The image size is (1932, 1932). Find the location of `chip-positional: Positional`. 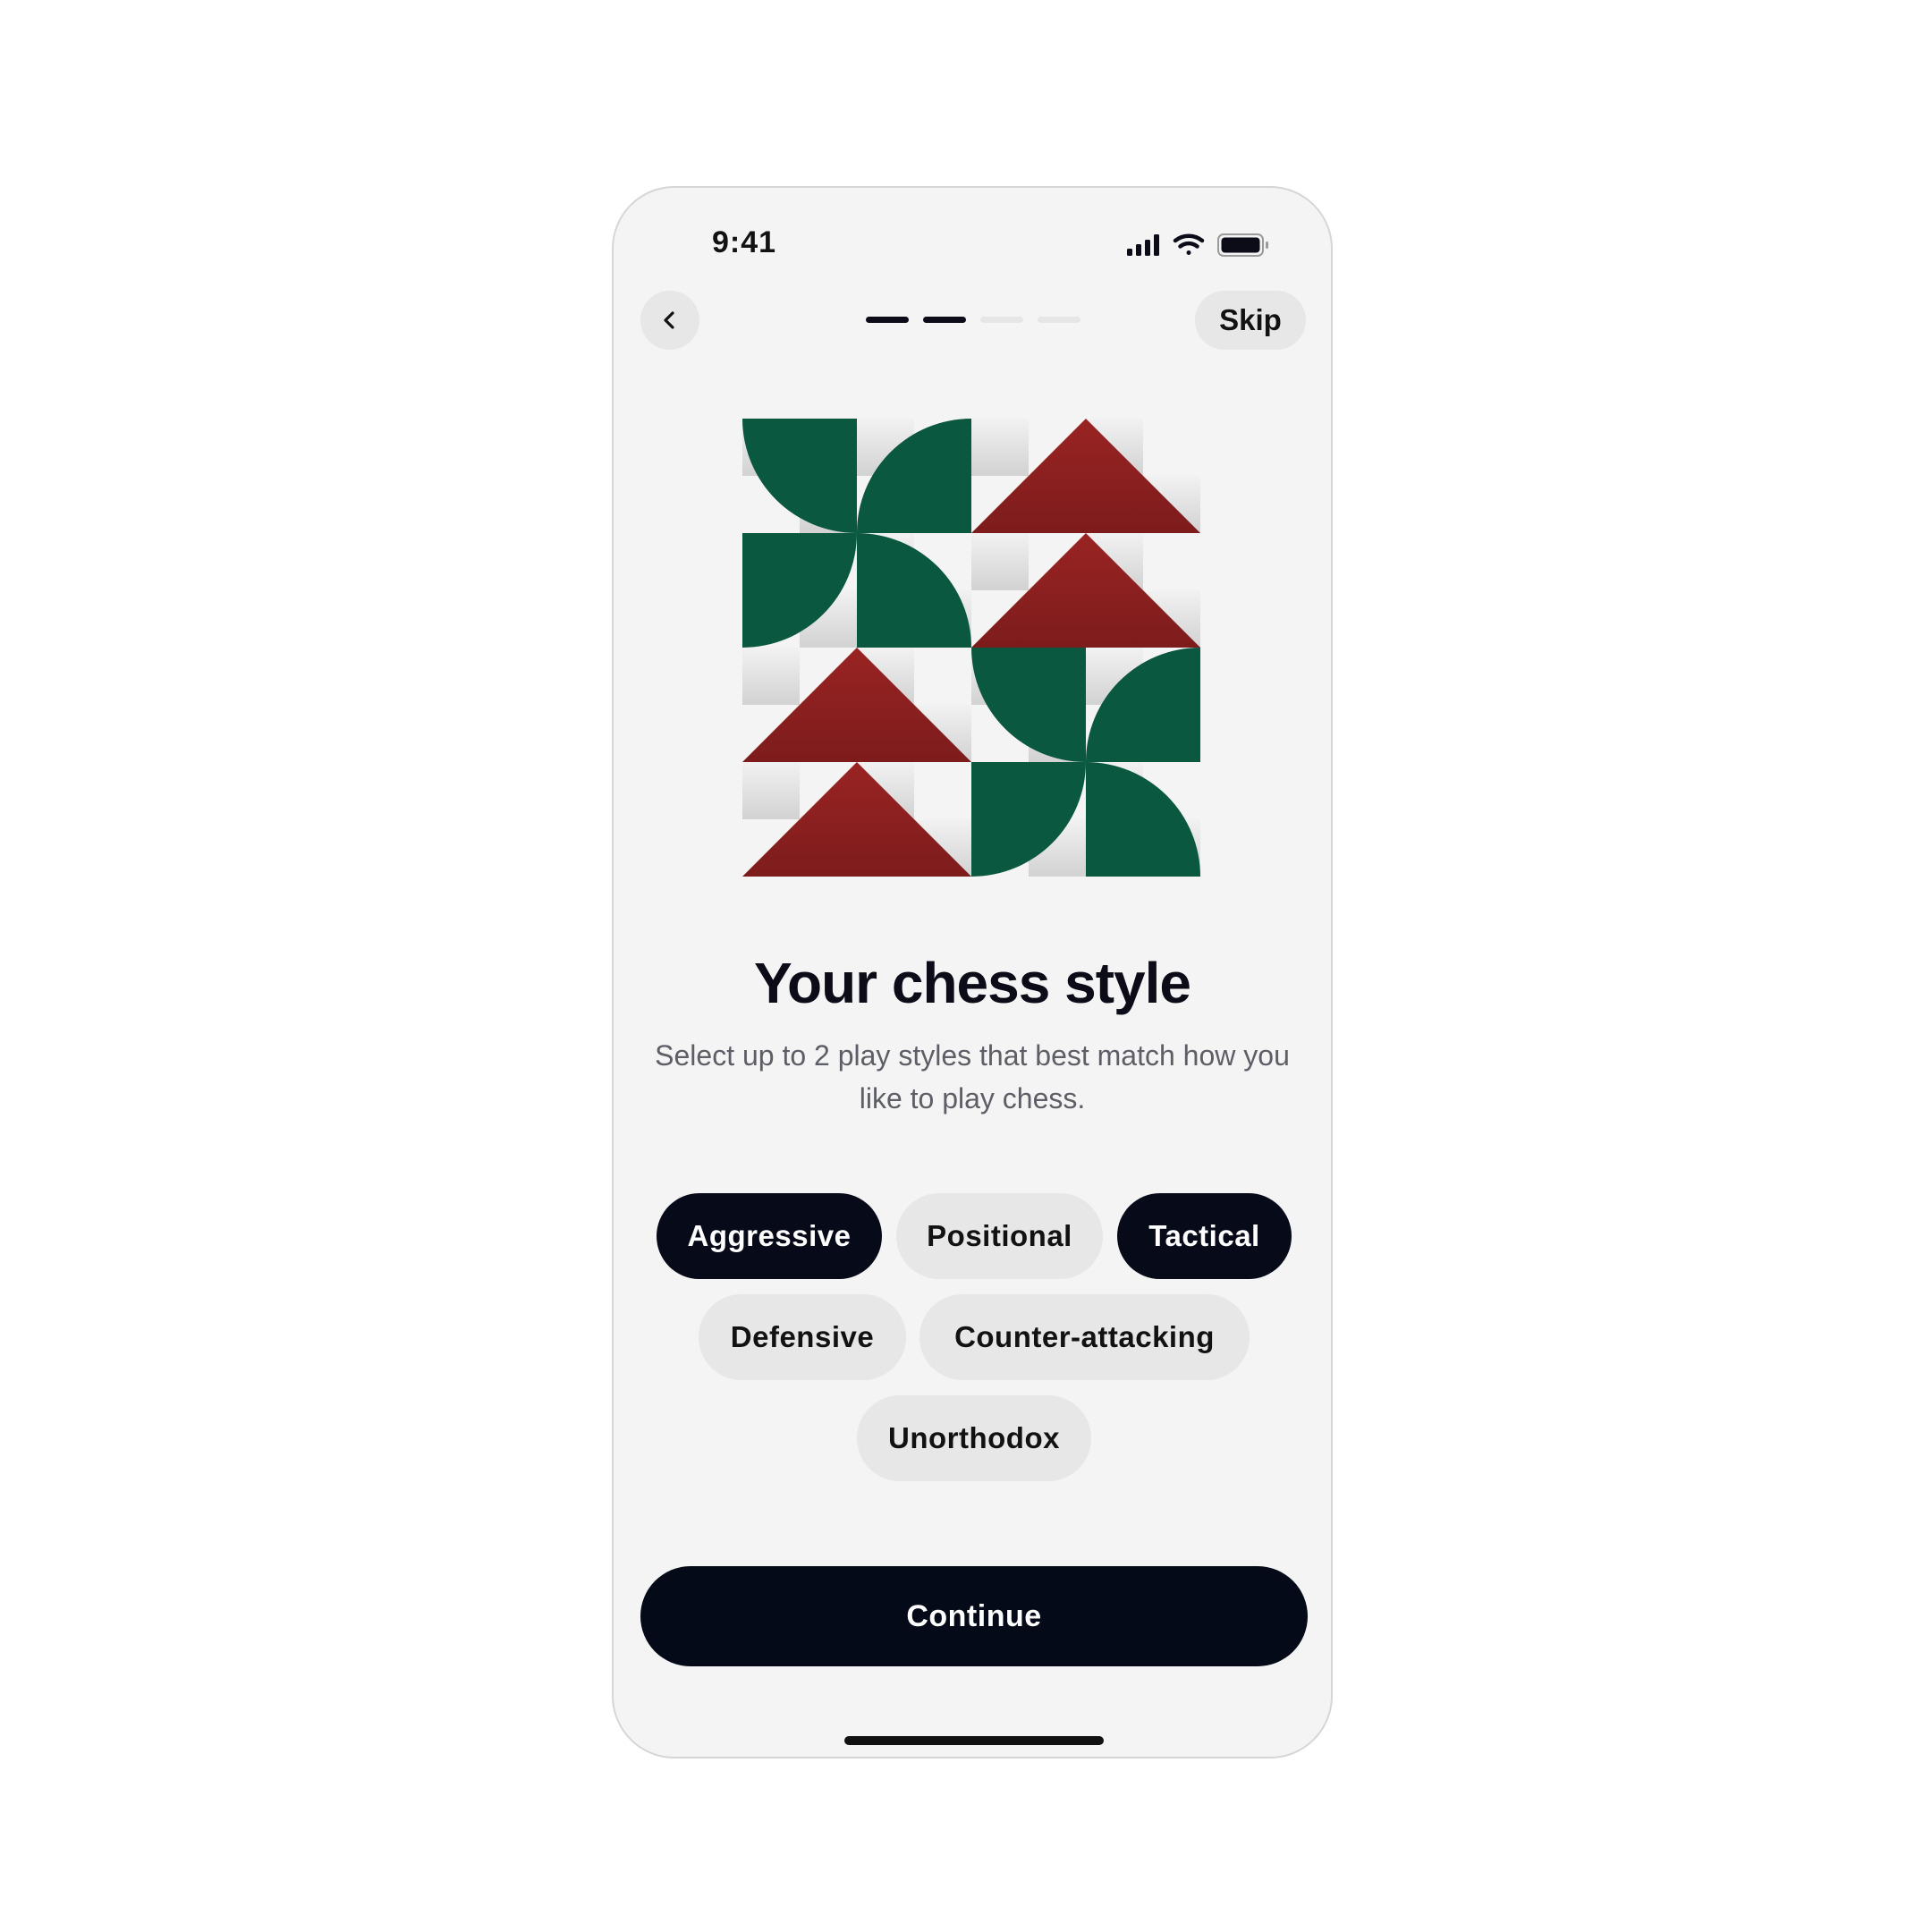

chip-positional: Positional is located at coordinates (999, 1236).